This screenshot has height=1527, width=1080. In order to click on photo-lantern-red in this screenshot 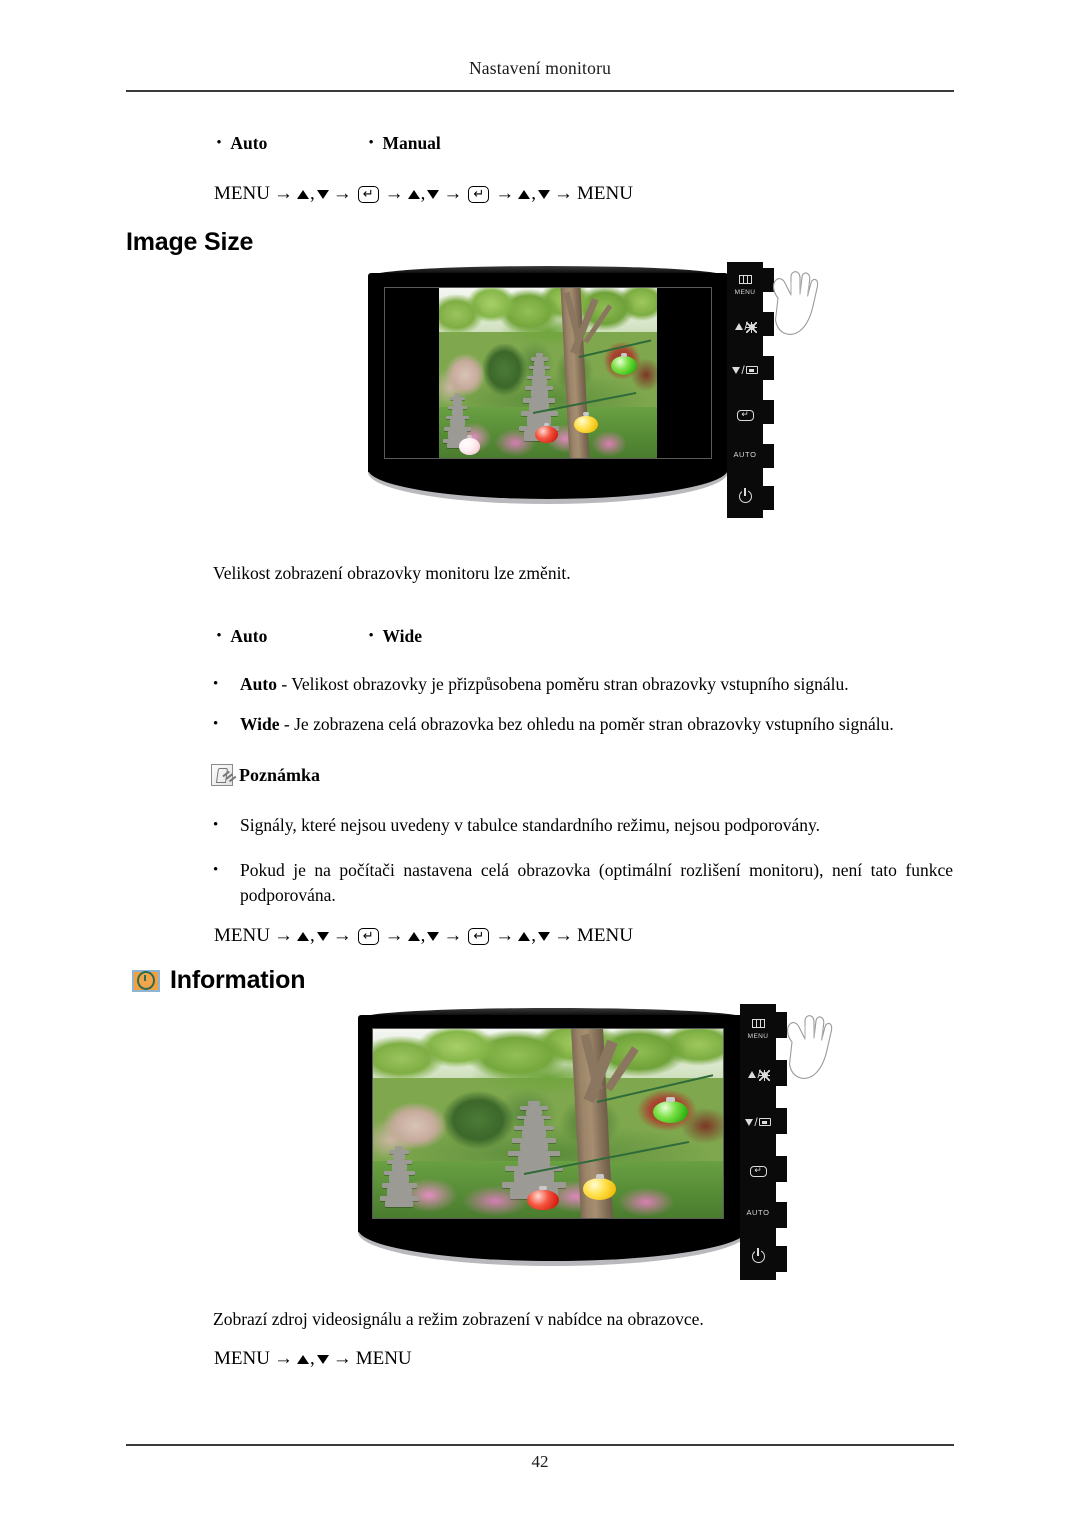, I will do `click(546, 432)`.